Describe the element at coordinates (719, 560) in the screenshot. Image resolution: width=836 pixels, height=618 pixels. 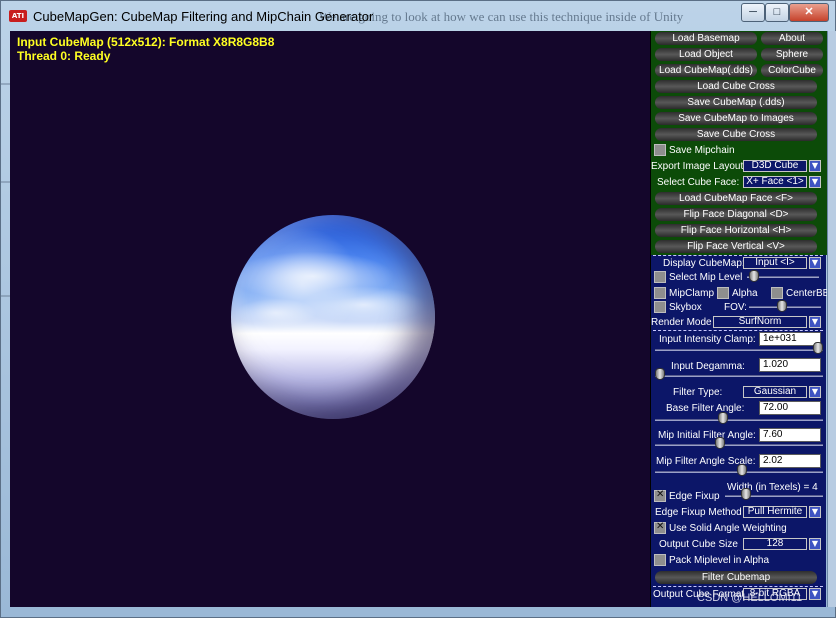
I see `pack-miplevel-alpha-label: Pack Miplevel in Alpha` at that location.